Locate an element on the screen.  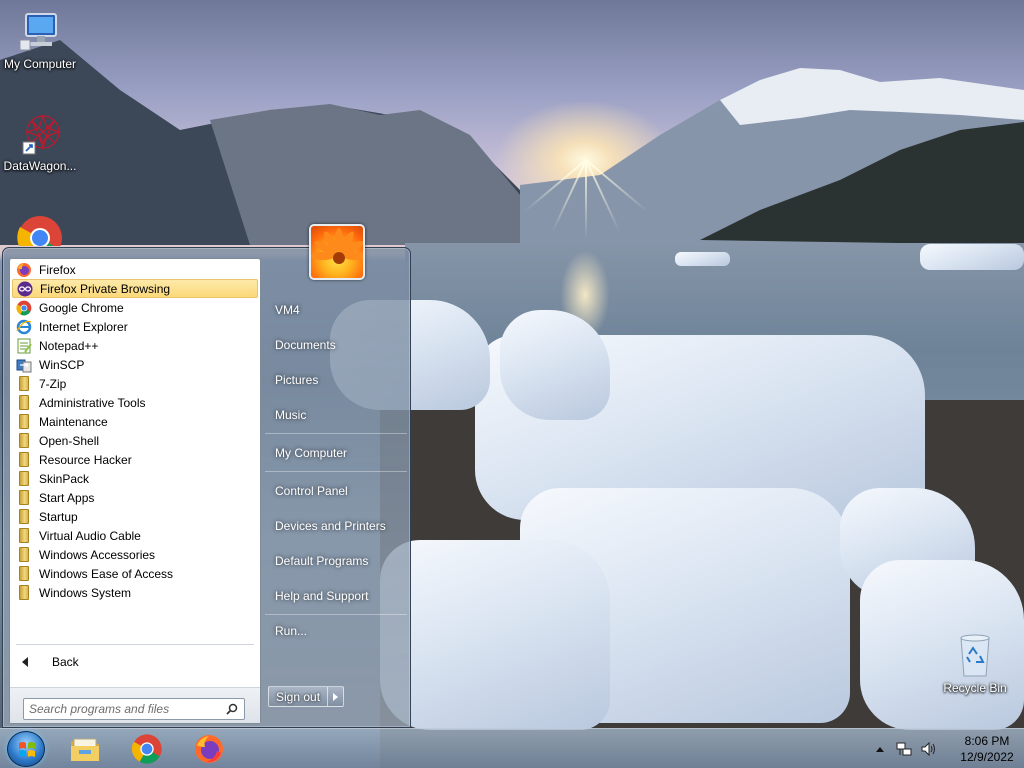
program-label: Windows System is located at coordinates (85, 592).